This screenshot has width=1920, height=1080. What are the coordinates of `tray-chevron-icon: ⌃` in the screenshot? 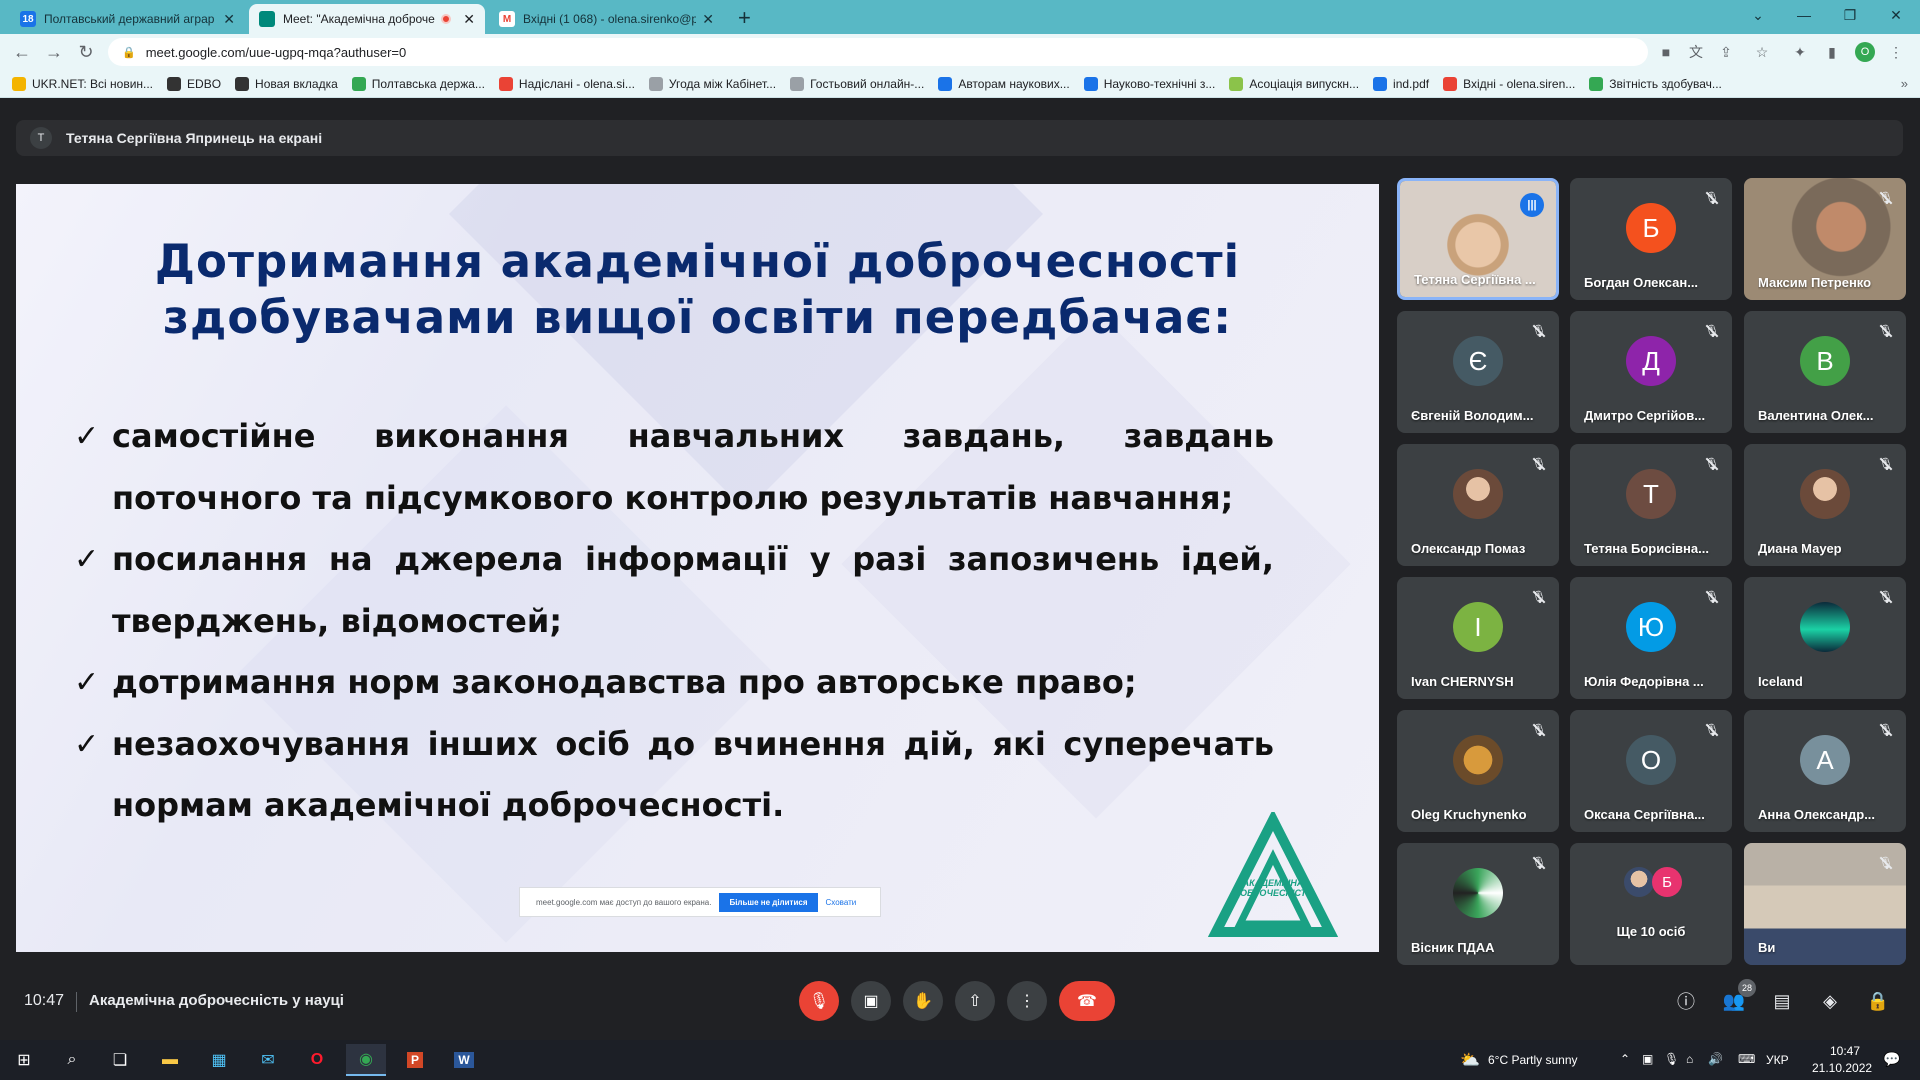 It's located at (1625, 1059).